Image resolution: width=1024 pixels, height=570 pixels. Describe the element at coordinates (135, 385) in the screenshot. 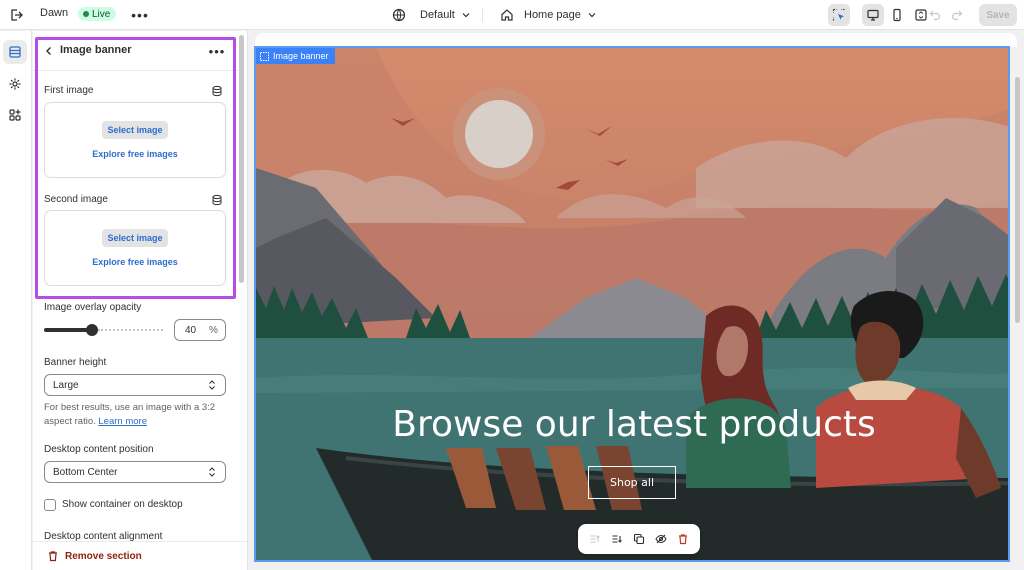

I see `banner-height-select: Large` at that location.